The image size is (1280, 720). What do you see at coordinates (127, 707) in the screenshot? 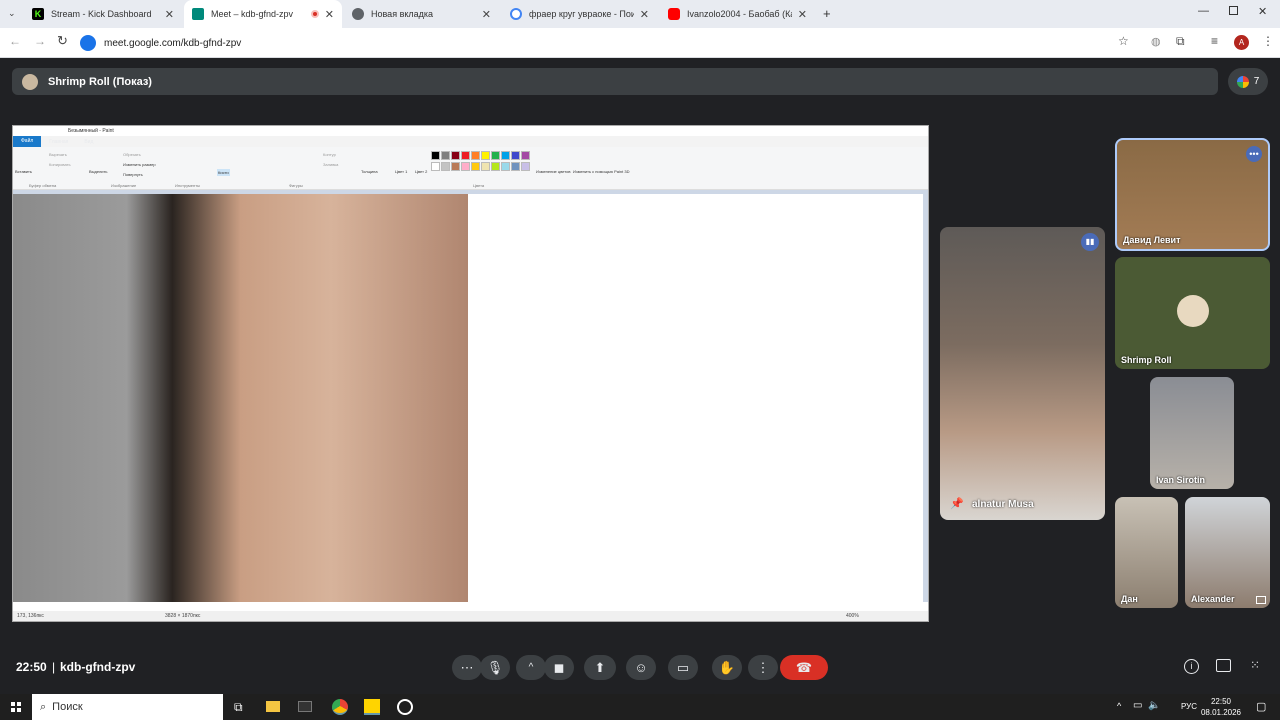
I see `taskbar-search: ⌕ Поиск` at bounding box center [127, 707].